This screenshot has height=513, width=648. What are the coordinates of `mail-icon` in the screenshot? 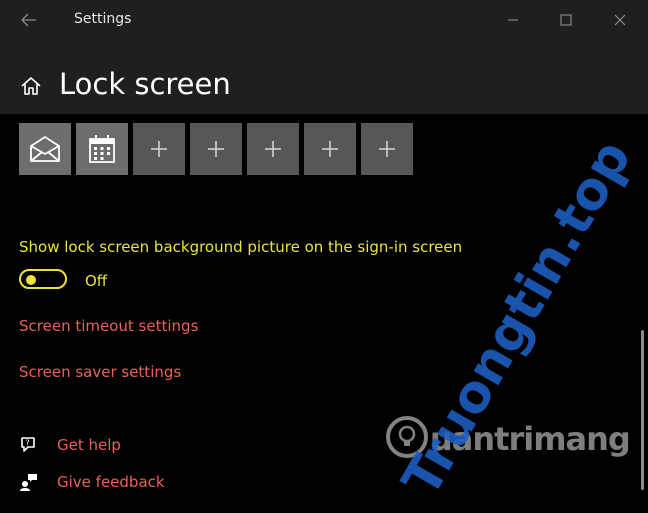 It's located at (45, 149).